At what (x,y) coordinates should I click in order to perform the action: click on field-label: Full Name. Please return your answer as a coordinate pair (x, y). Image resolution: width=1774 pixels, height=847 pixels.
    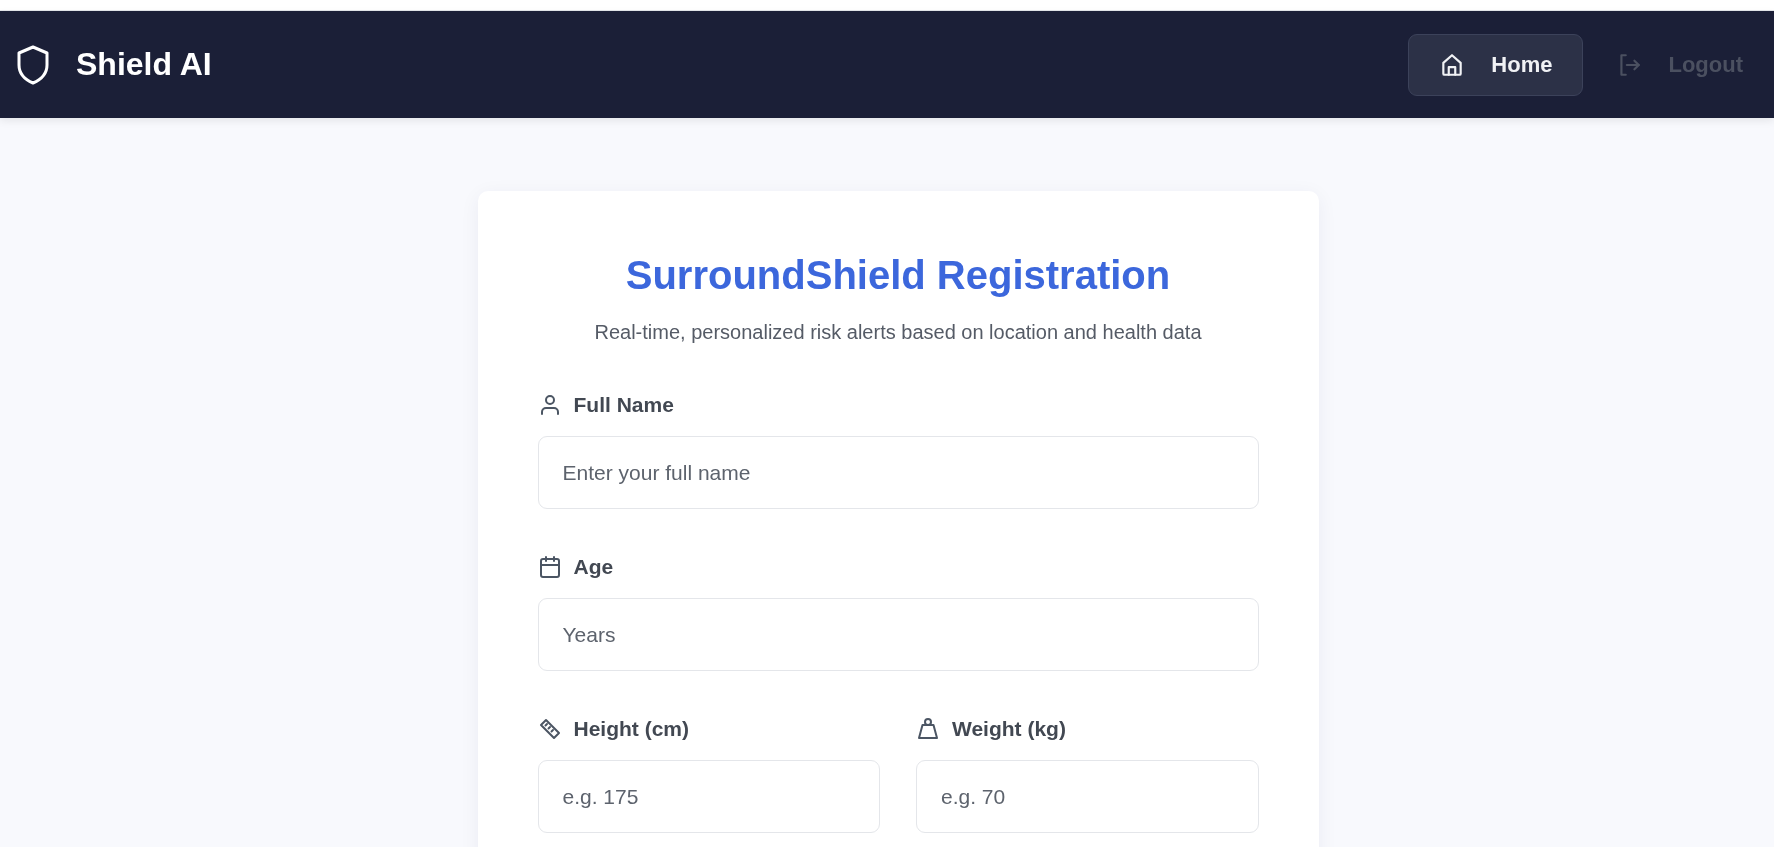
    Looking at the image, I should click on (623, 405).